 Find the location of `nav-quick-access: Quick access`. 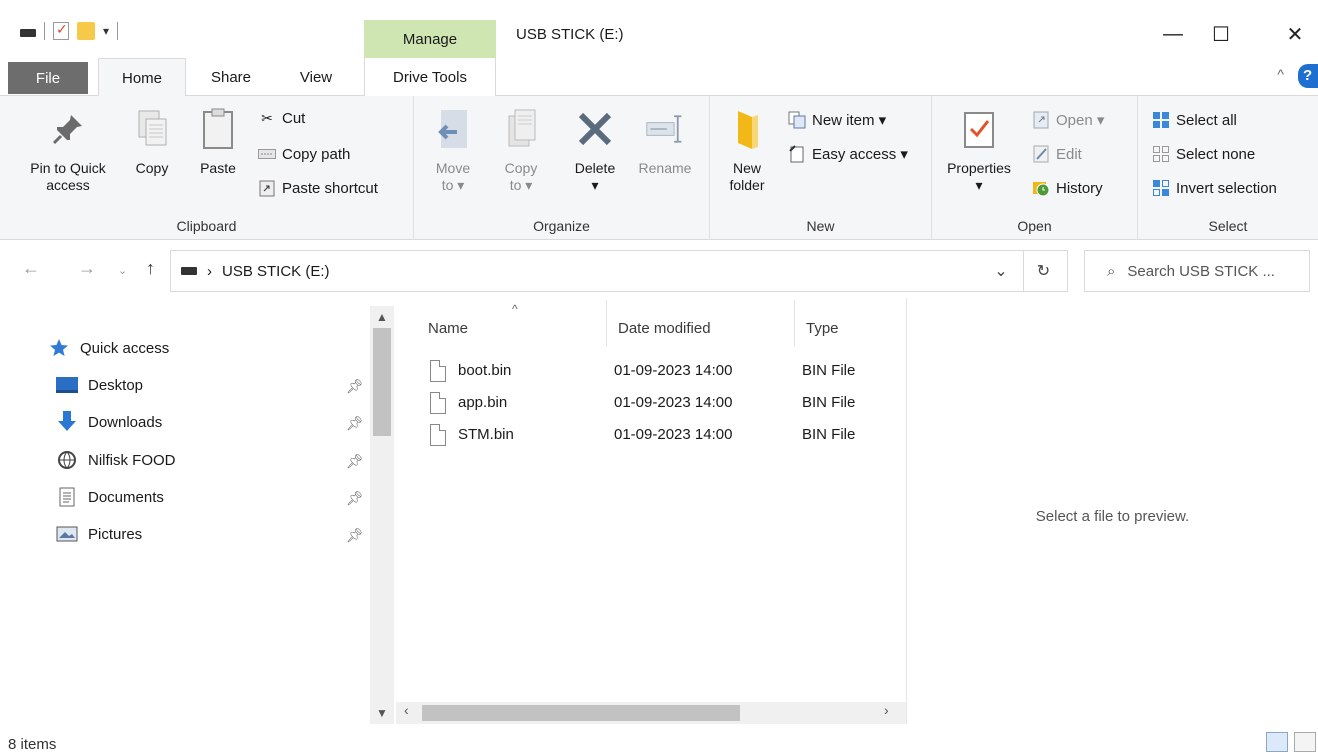

nav-quick-access: Quick access is located at coordinates (108, 348).